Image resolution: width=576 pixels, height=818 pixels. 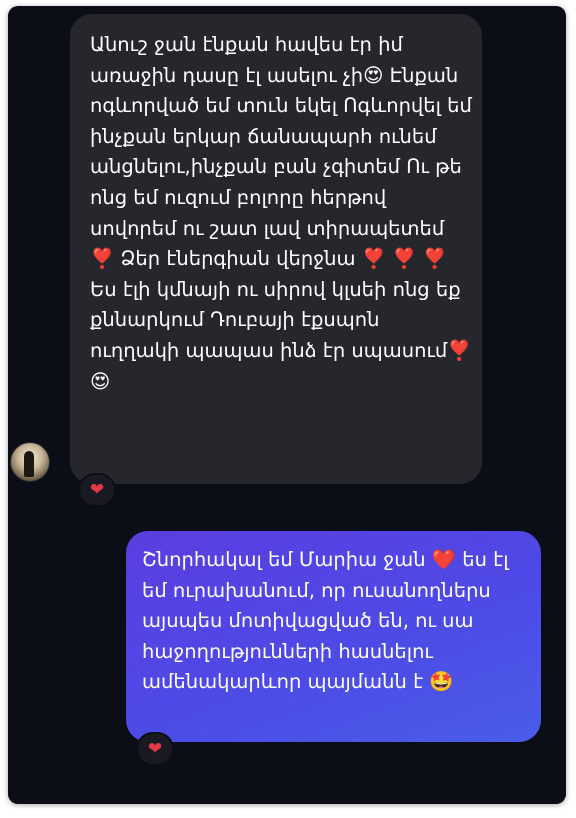 I want to click on sender-avatar, so click(x=30, y=462).